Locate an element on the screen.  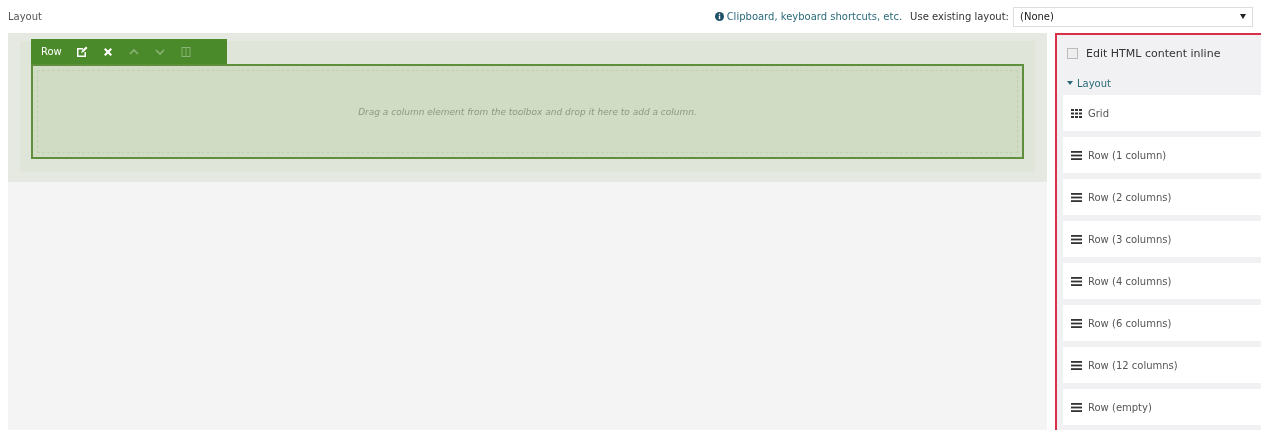
layout-select: (None) is located at coordinates (1133, 16).